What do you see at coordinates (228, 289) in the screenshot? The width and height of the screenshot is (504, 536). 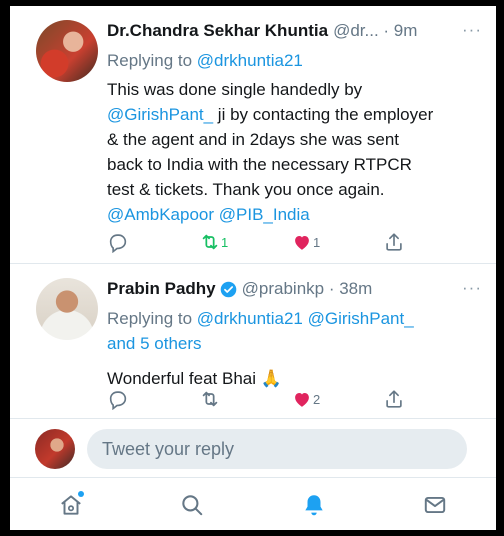 I see `verified-badge-icon` at bounding box center [228, 289].